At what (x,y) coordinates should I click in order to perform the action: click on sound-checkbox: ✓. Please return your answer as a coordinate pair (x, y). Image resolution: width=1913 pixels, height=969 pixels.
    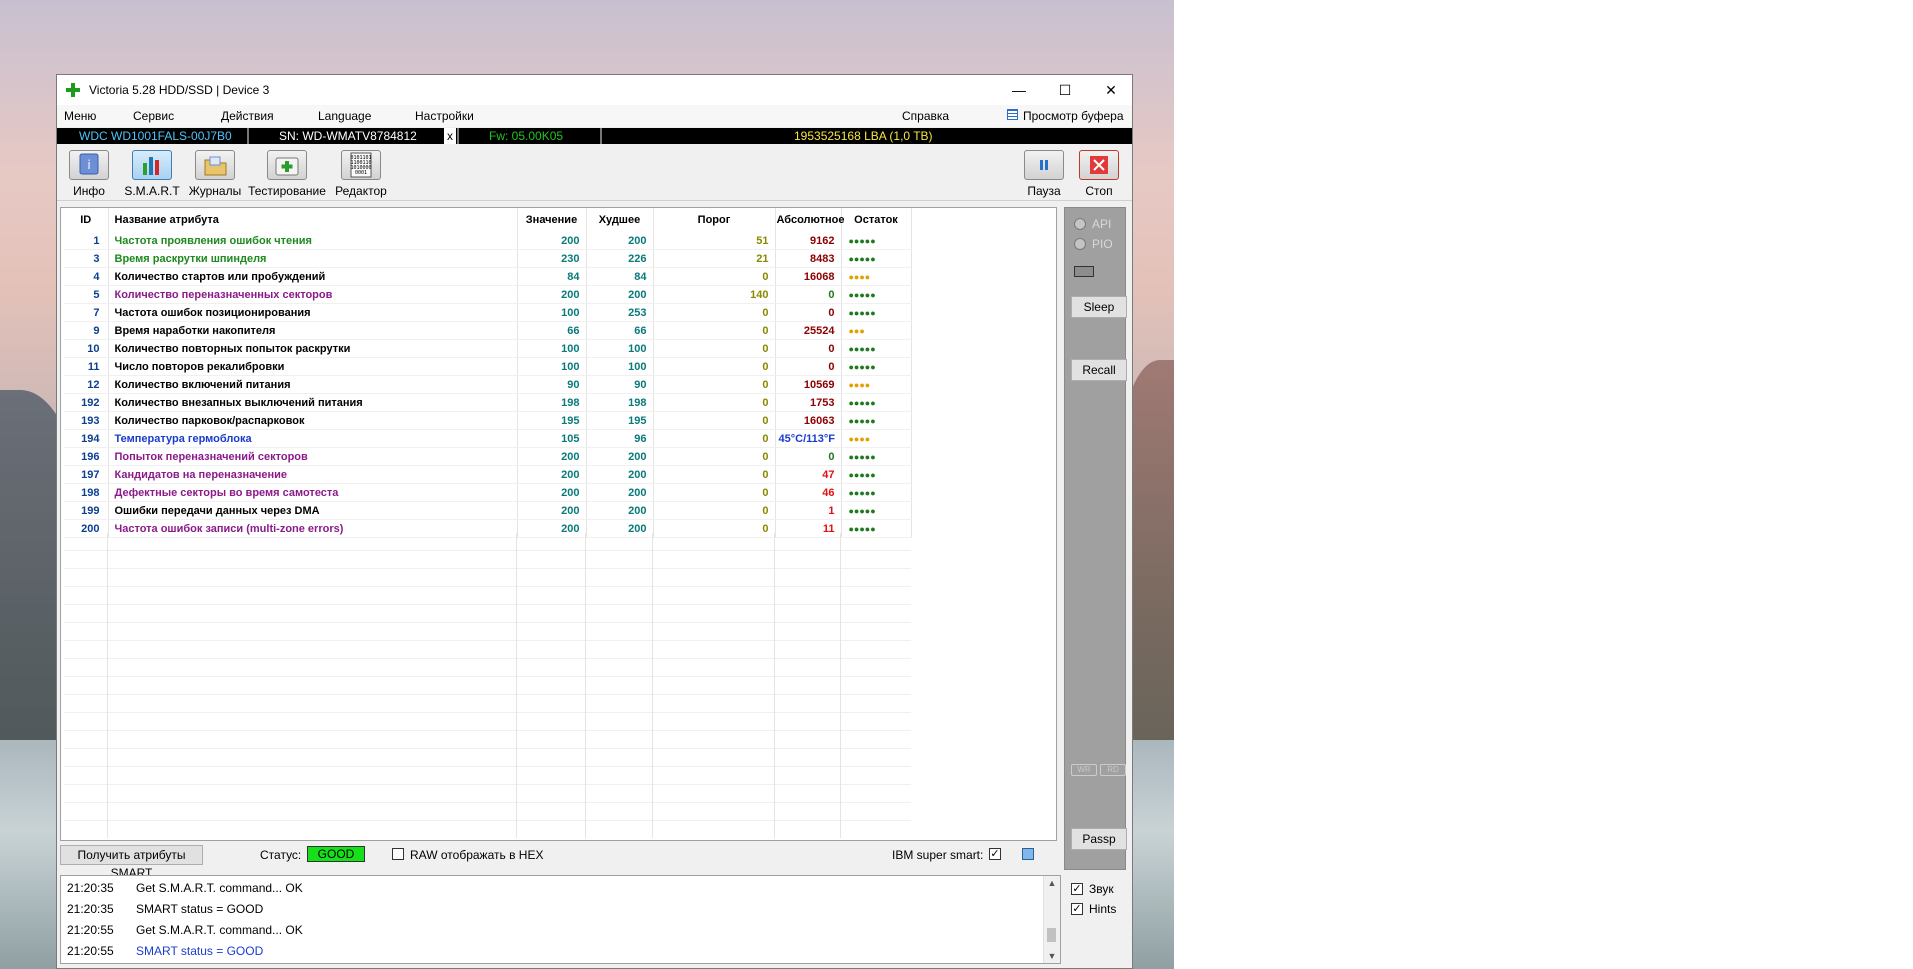
    Looking at the image, I should click on (1077, 889).